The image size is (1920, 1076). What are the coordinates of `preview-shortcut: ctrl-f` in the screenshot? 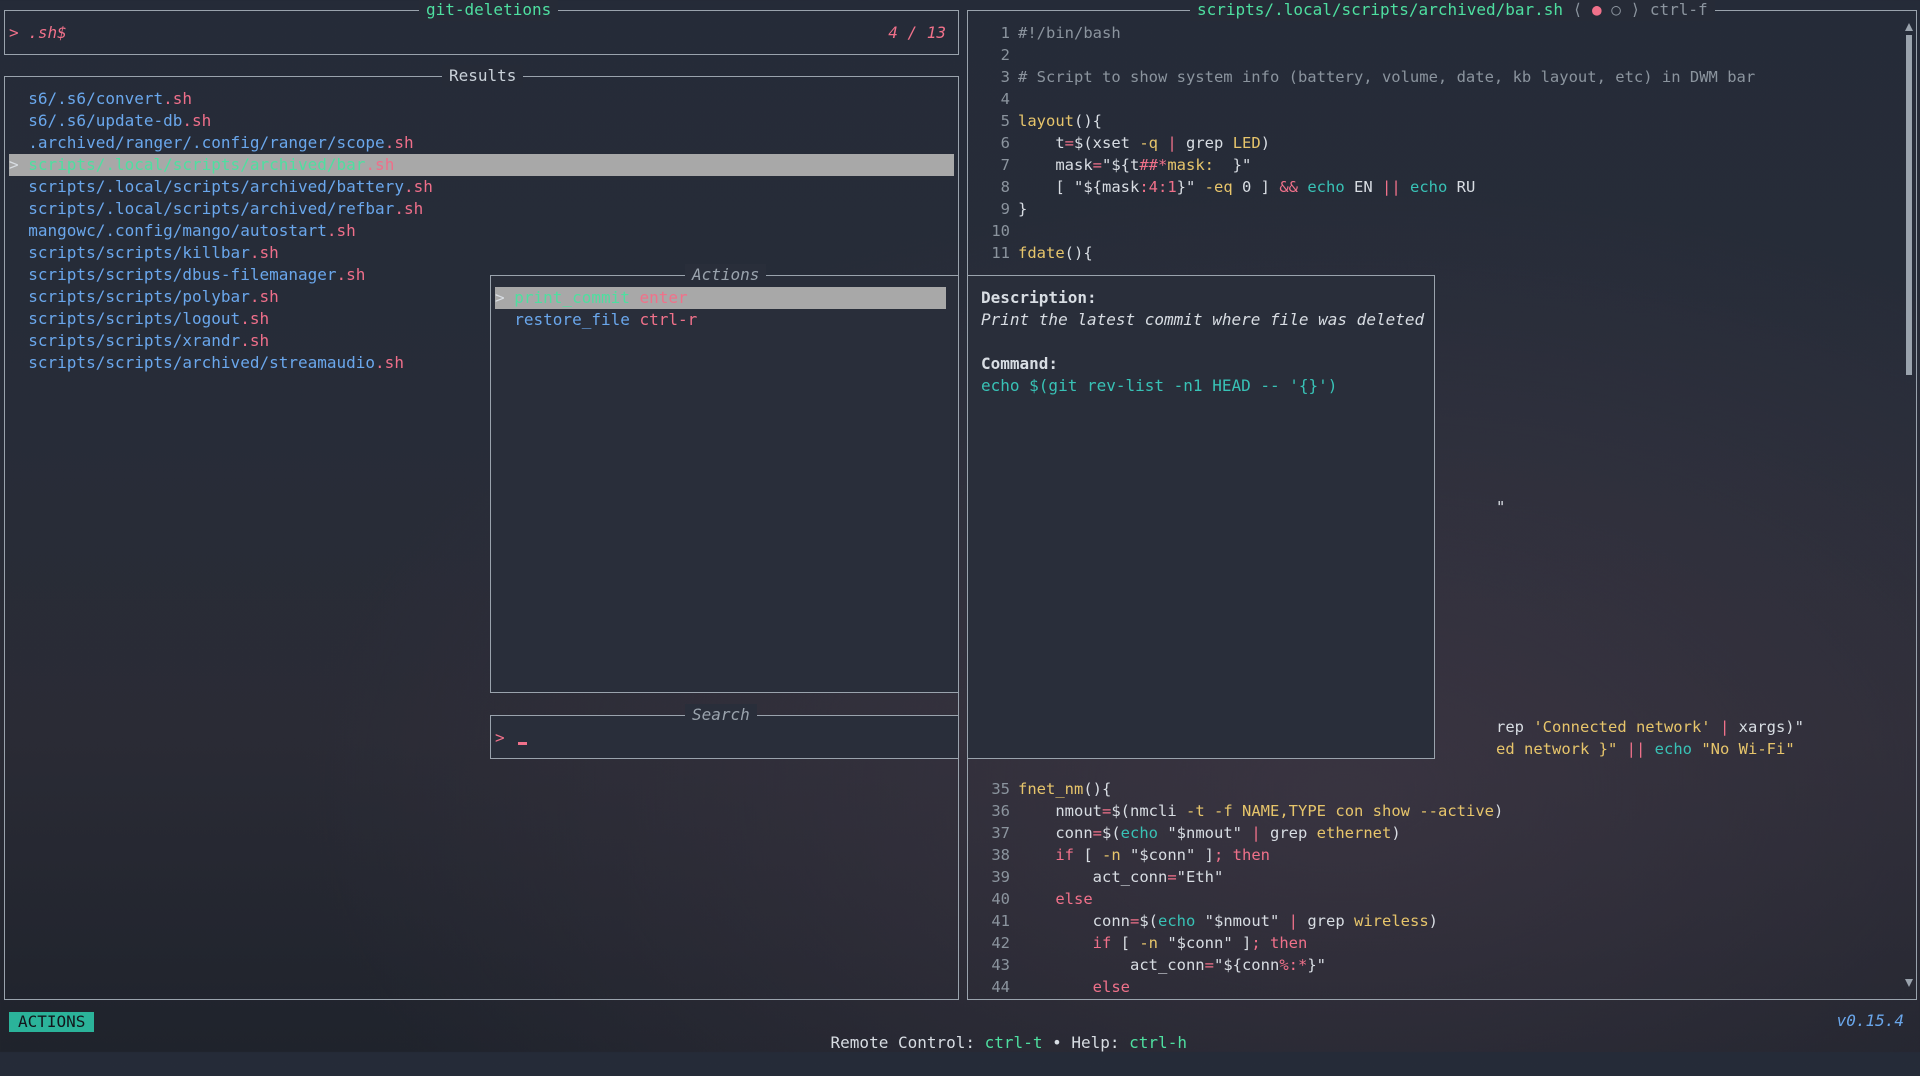 It's located at (1678, 9).